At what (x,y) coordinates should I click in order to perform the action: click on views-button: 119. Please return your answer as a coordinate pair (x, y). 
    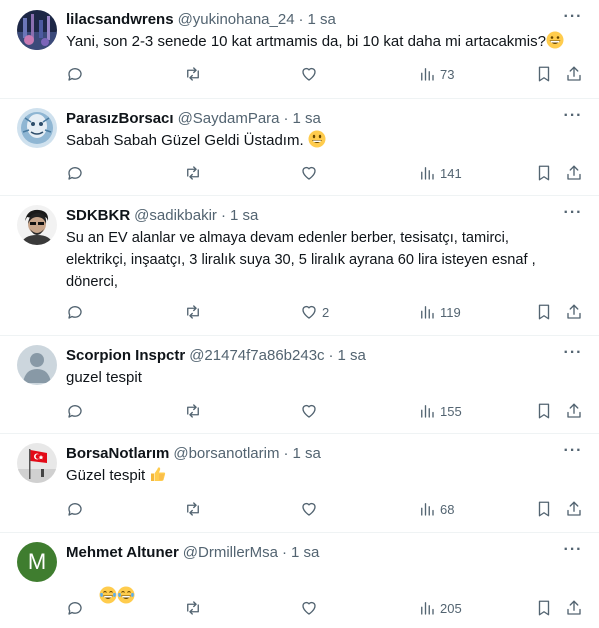
    Looking at the image, I should click on (439, 312).